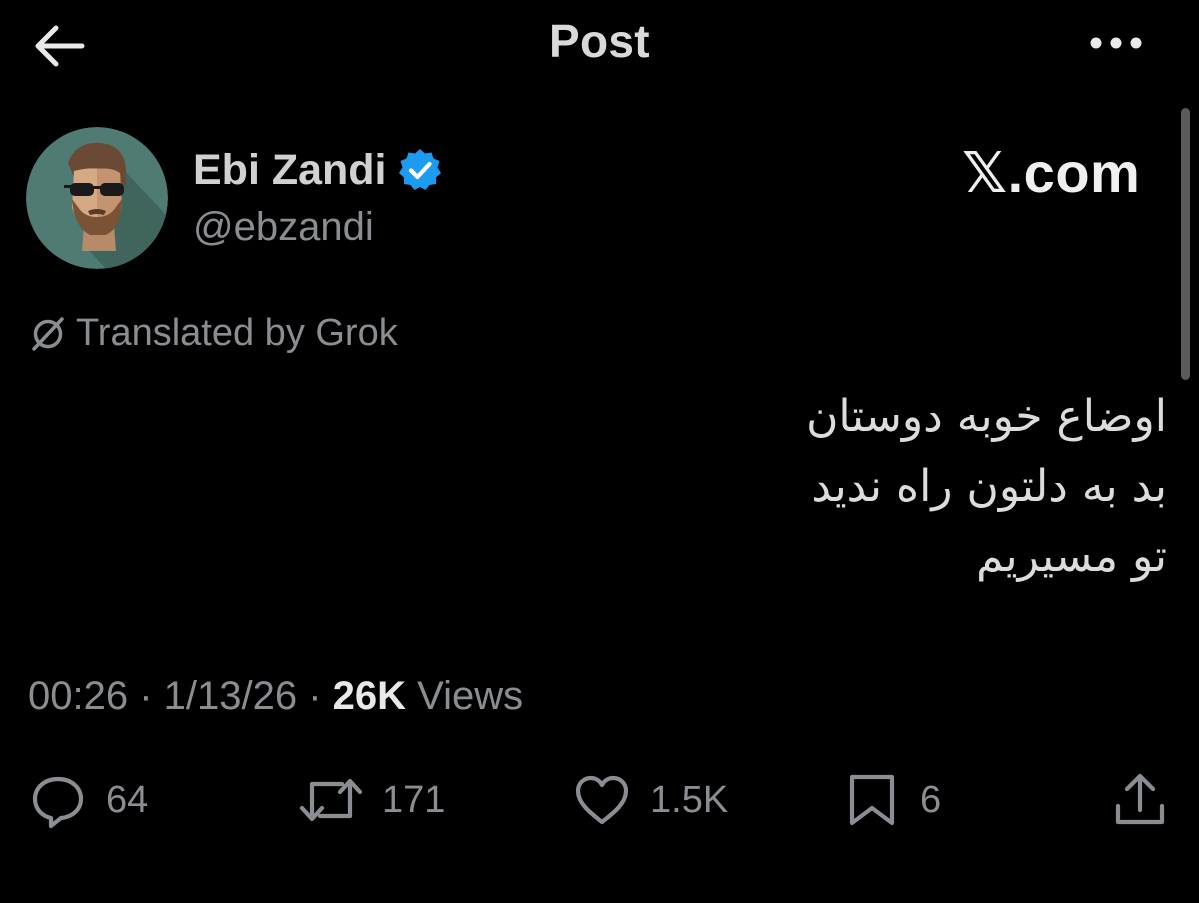  Describe the element at coordinates (58, 800) in the screenshot. I see `reply-icon` at that location.